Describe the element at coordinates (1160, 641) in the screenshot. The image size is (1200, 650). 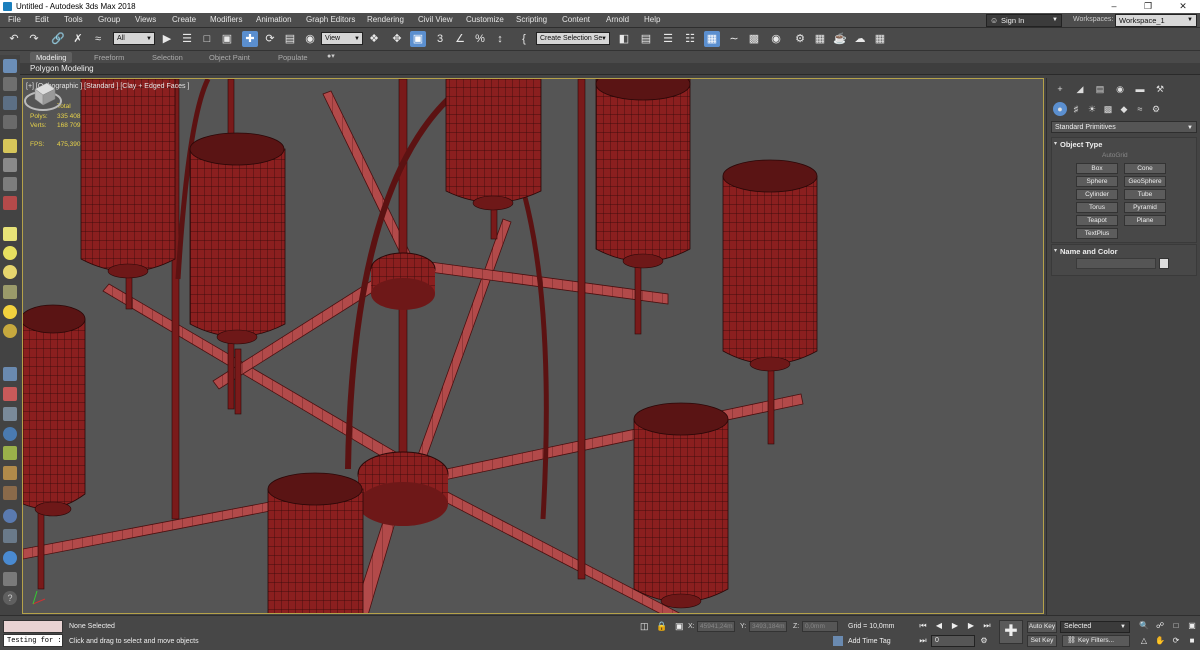
I see `pan-view-icon: ✋` at that location.